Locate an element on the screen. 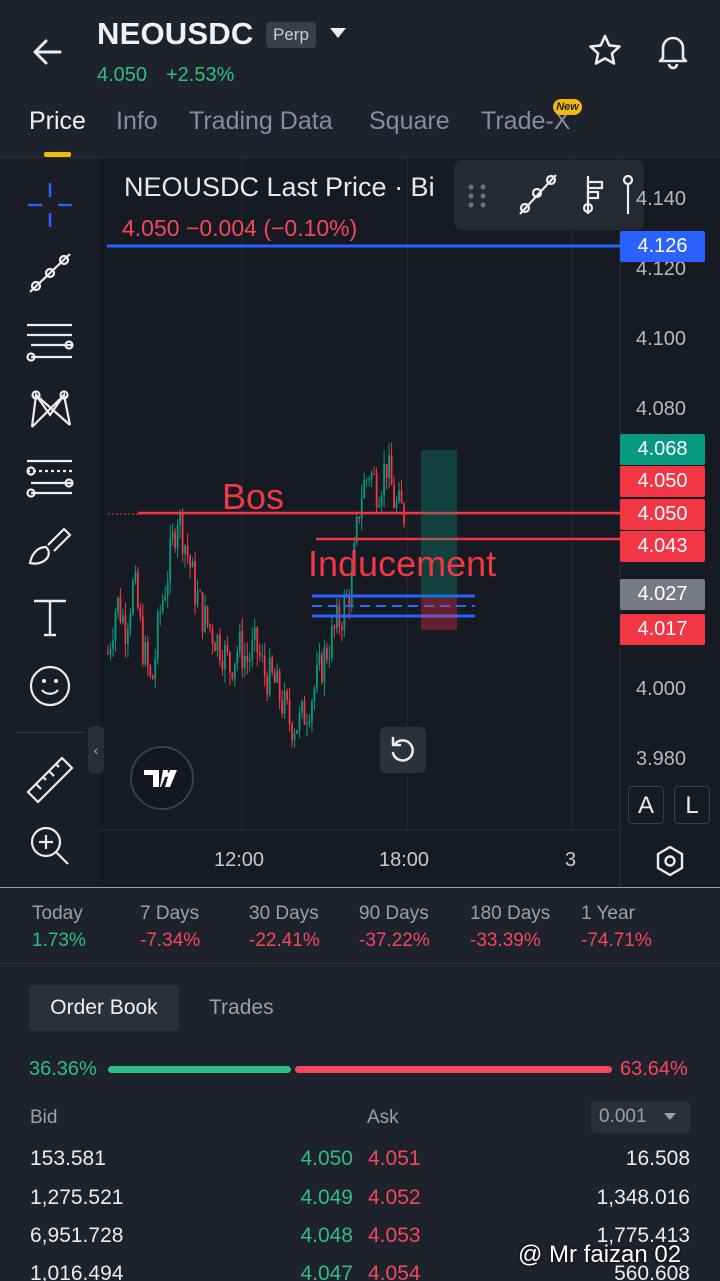 This screenshot has width=720, height=1281. tab-trading-data: Trading Data is located at coordinates (261, 121).